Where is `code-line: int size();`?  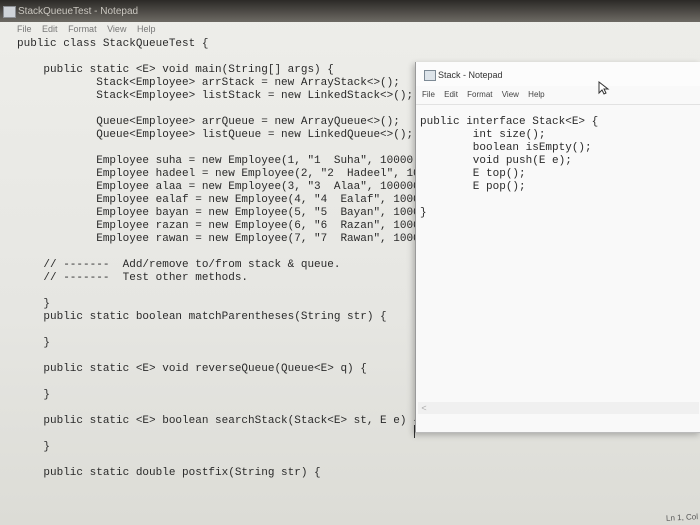
code-line: int size(); is located at coordinates (483, 135).